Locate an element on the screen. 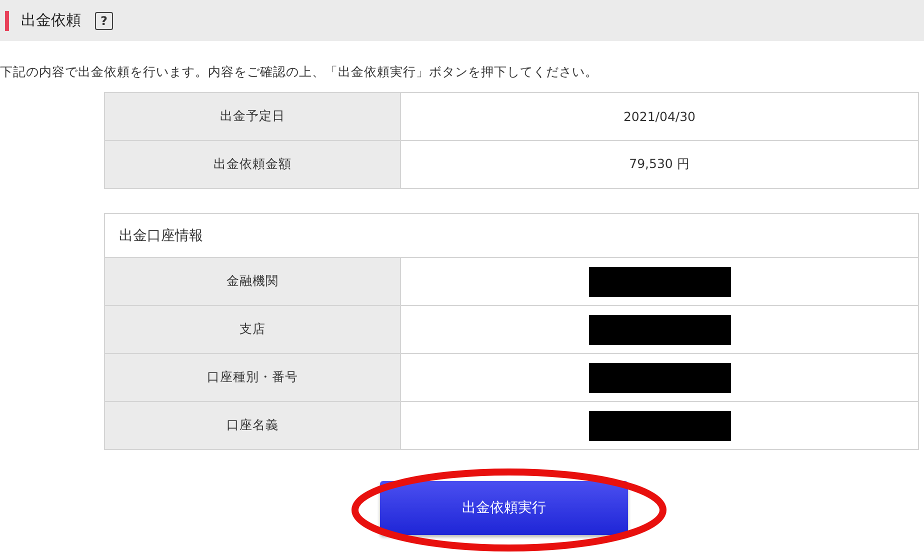 The image size is (924, 560). accent-bar is located at coordinates (7, 20).